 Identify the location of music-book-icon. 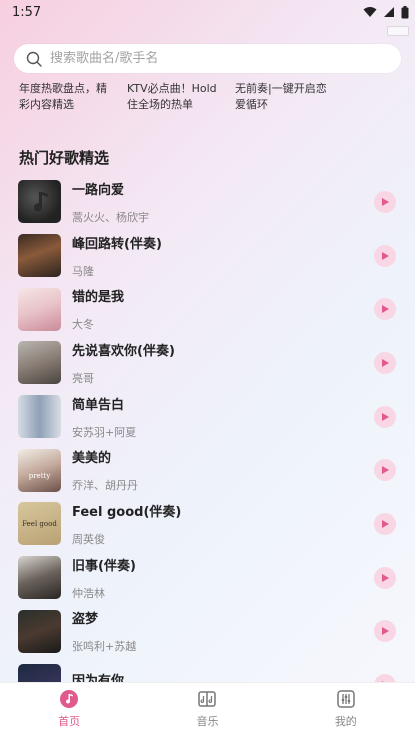
(207, 699).